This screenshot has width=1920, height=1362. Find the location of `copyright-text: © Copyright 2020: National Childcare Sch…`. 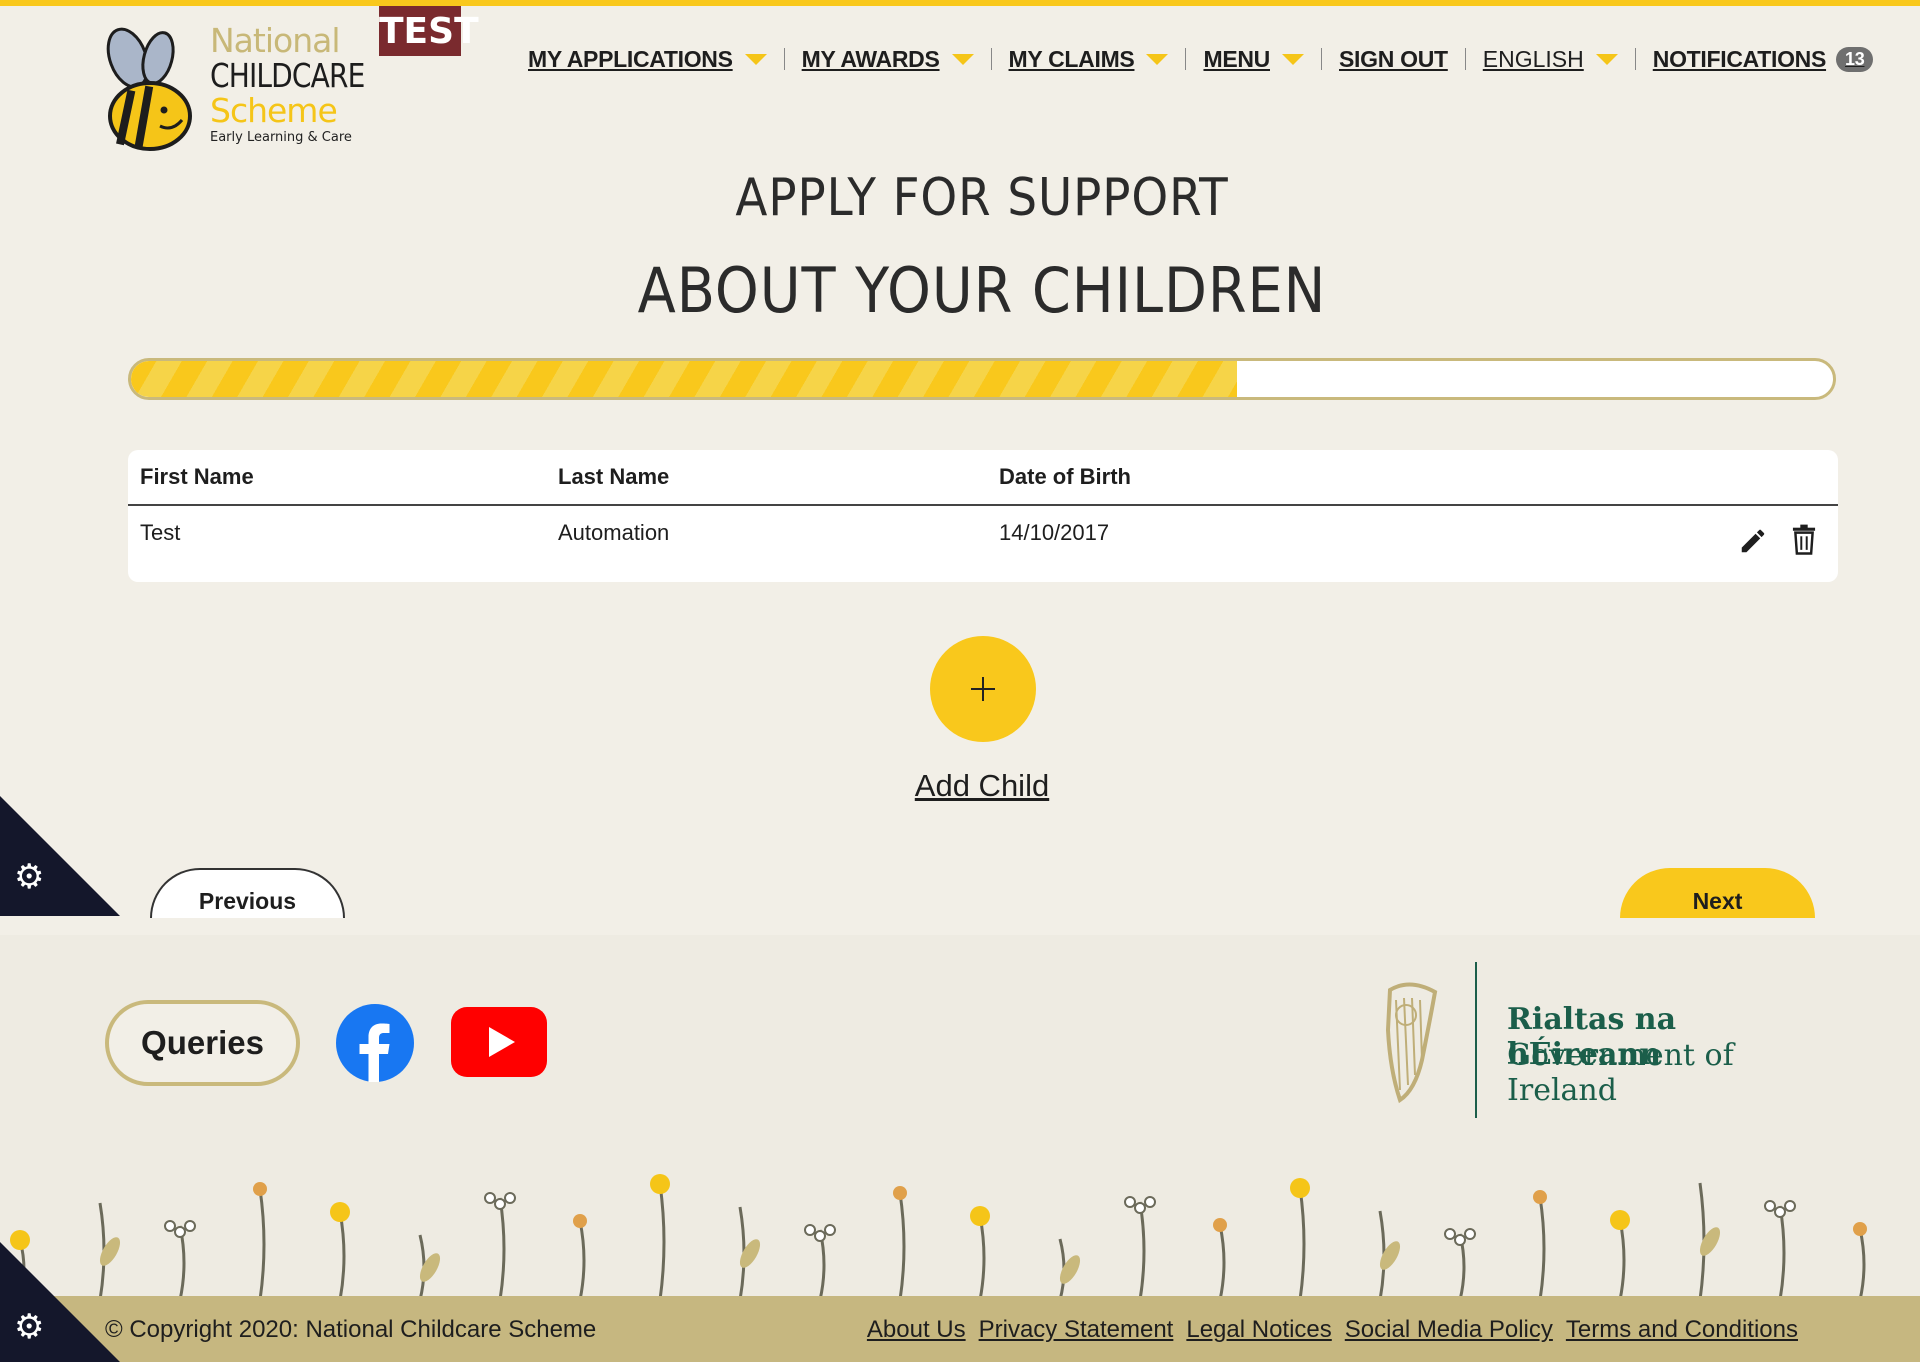

copyright-text: © Copyright 2020: National Childcare Sch… is located at coordinates (351, 1329).